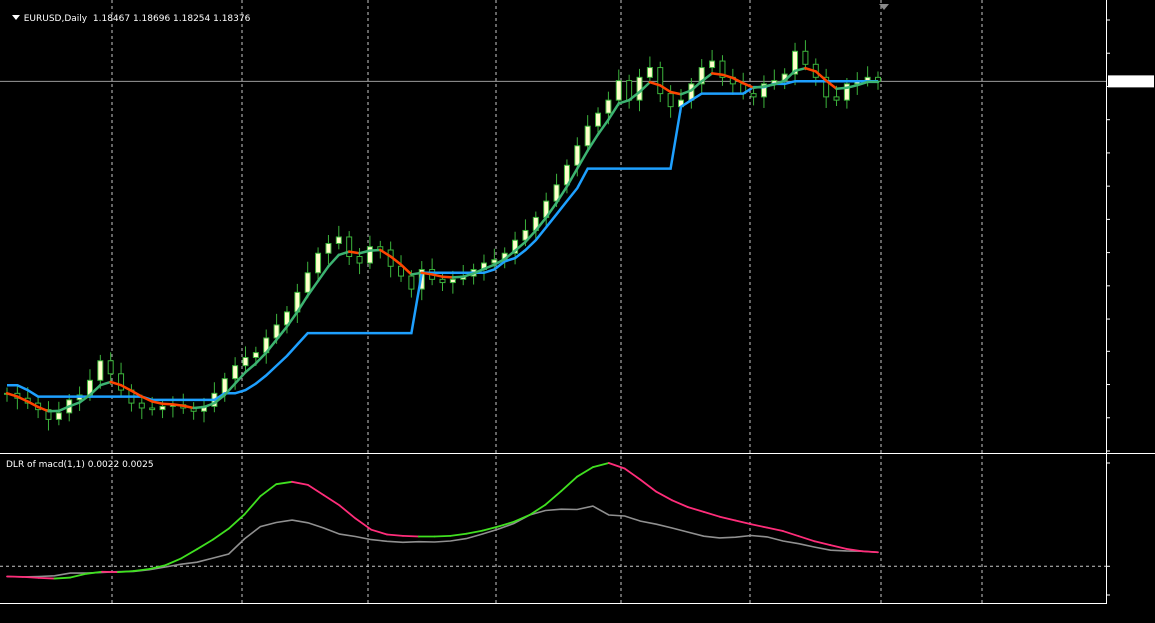 The image size is (1155, 623). Describe the element at coordinates (80, 465) in the screenshot. I see `indicator-header: DLR of macd(1,1) 0.0022 0.0025` at that location.